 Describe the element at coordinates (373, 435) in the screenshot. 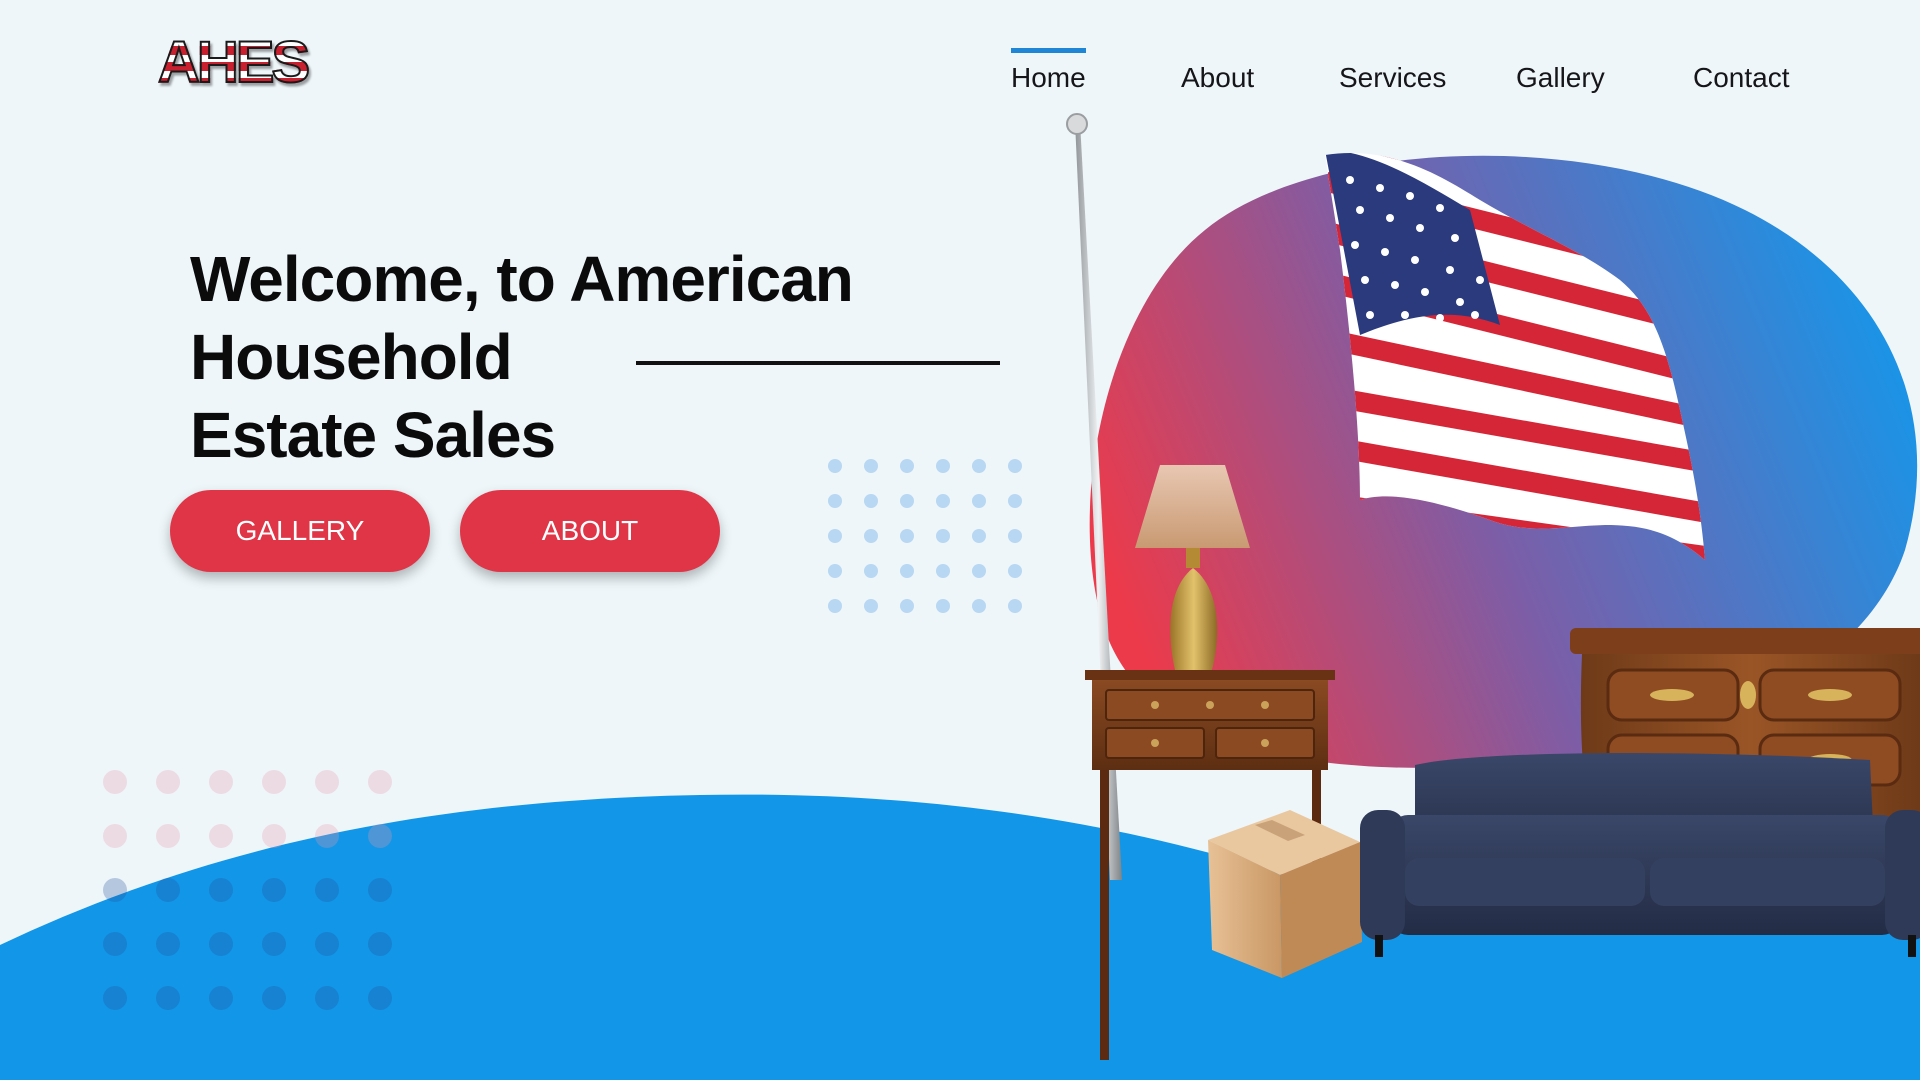

I see `hero-title-line2: Estate Sales` at that location.